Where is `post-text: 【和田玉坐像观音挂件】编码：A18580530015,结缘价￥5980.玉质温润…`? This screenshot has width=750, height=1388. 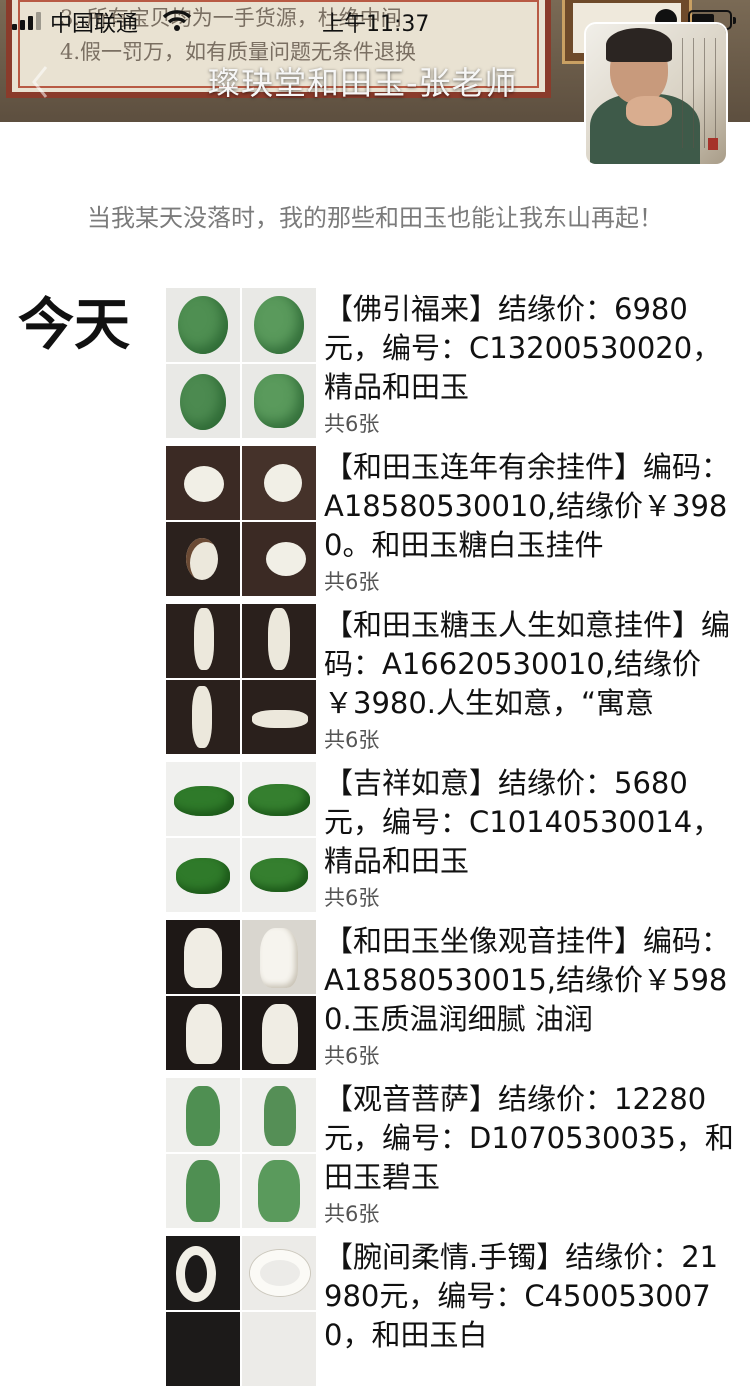
post-text: 【和田玉坐像观音挂件】编码：A18580530015,结缘价￥5980.玉质温润… is located at coordinates (527, 980).